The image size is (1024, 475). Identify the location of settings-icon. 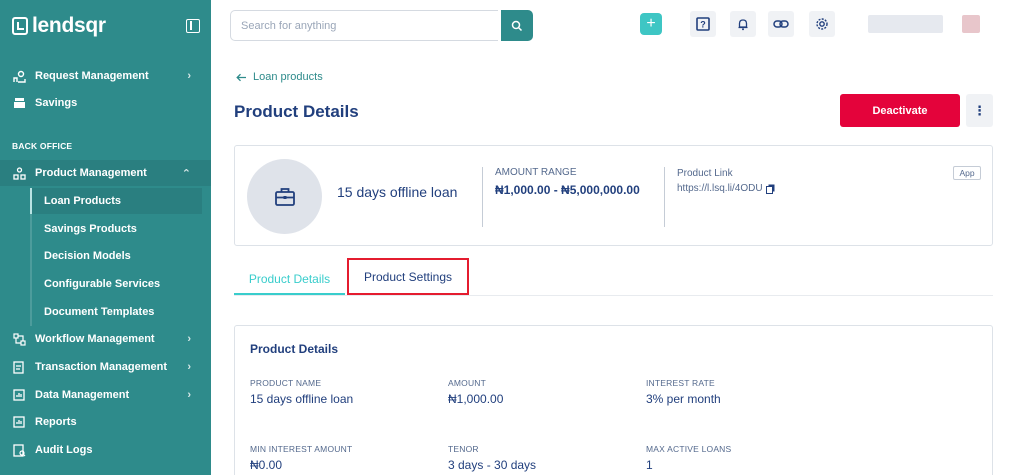
(822, 24).